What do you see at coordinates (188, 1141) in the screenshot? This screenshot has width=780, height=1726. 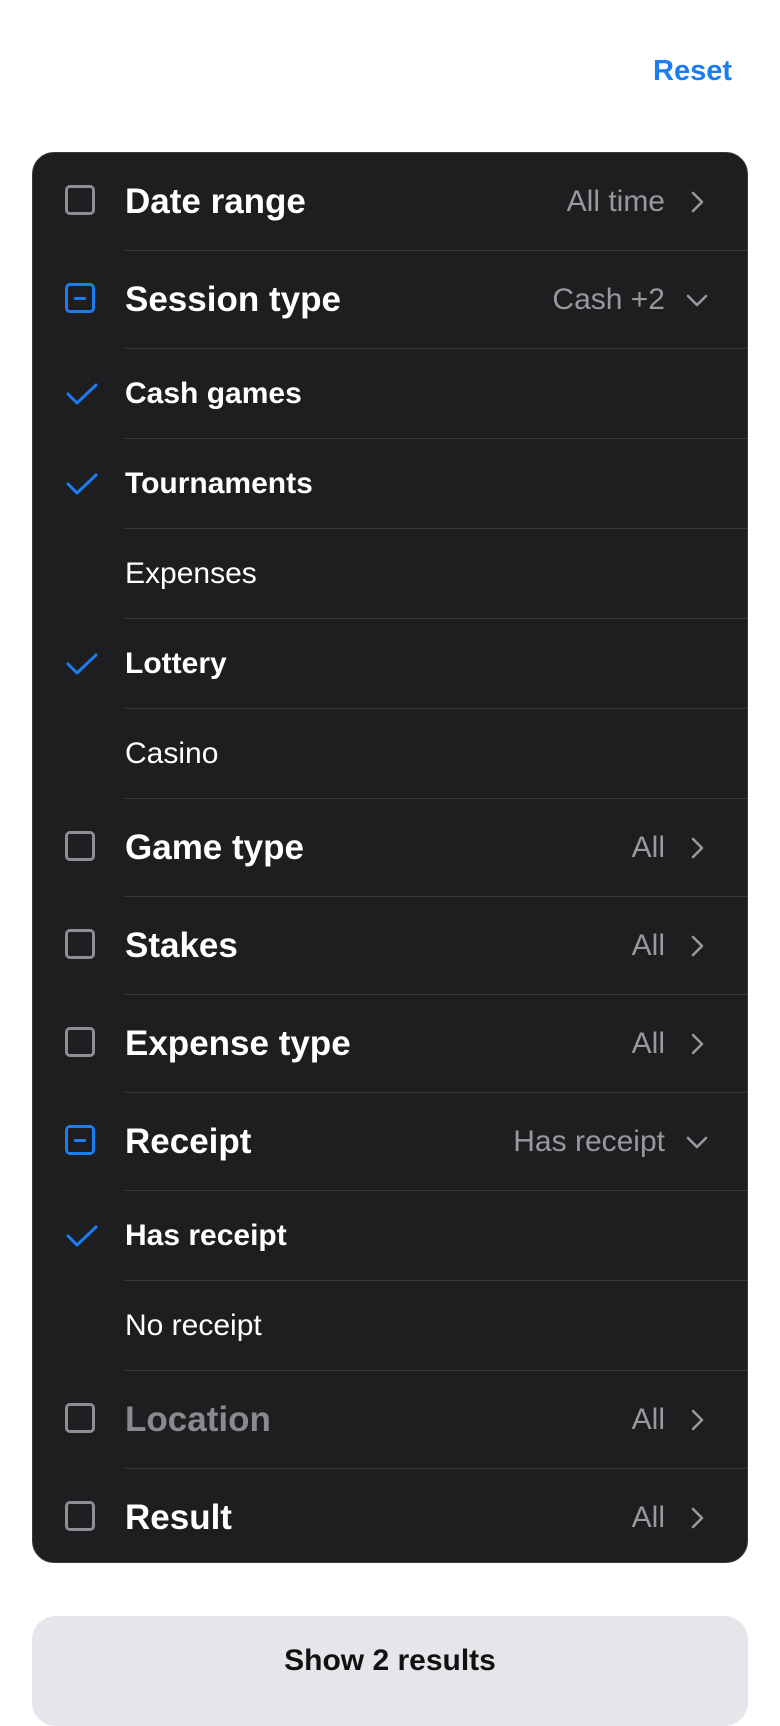 I see `receipt-label: Receipt` at bounding box center [188, 1141].